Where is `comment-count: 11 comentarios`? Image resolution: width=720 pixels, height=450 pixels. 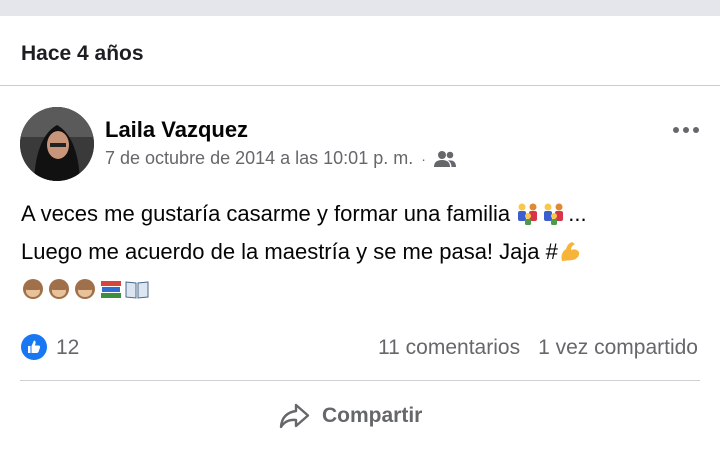 comment-count: 11 comentarios is located at coordinates (449, 348).